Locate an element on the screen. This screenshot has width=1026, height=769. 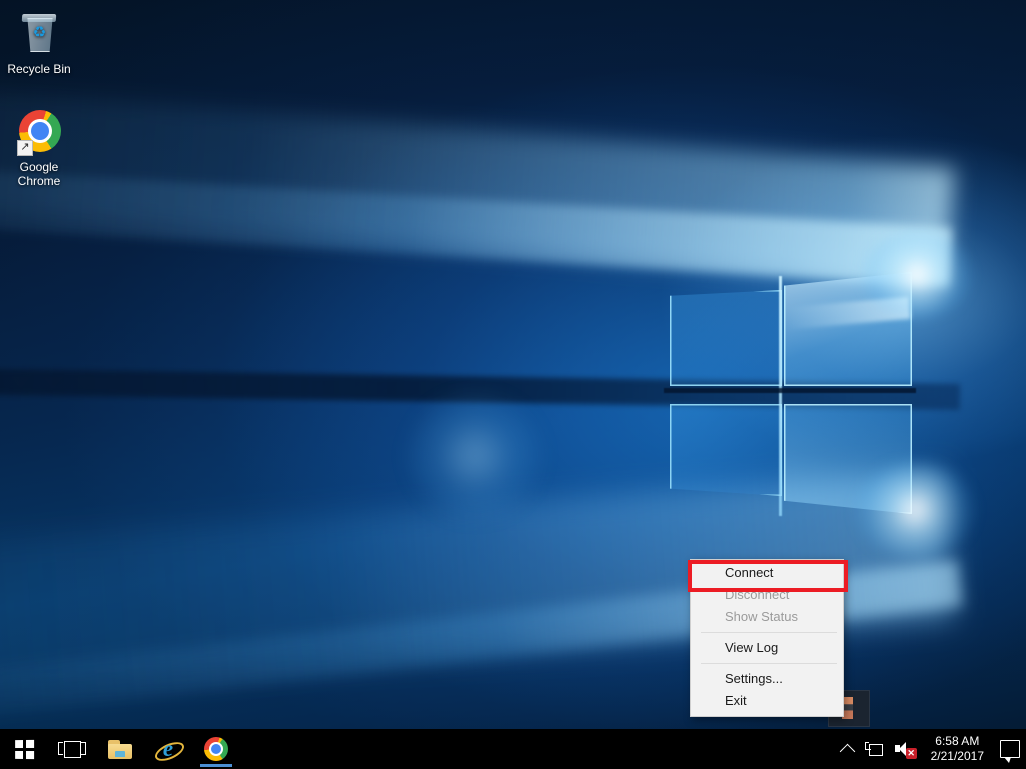
system-tray: ✕ 6:58 AM 2/21/2017 is located at coordinates (931, 749).